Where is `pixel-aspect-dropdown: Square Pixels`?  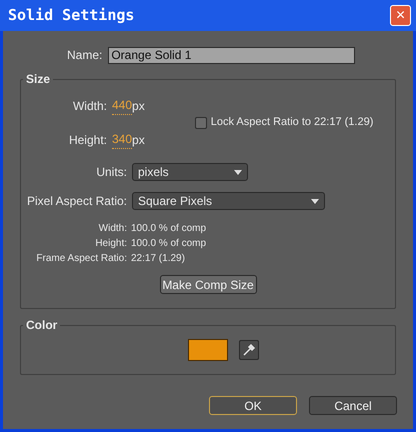 pixel-aspect-dropdown: Square Pixels is located at coordinates (228, 201).